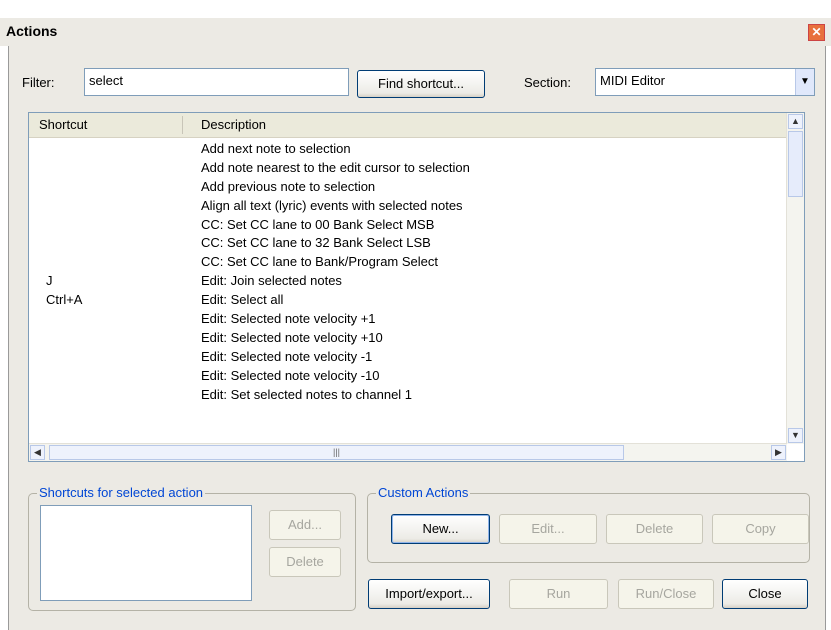 This screenshot has height=630, width=831. What do you see at coordinates (292, 337) in the screenshot?
I see `row-description: Edit: Selected note velocity +10` at bounding box center [292, 337].